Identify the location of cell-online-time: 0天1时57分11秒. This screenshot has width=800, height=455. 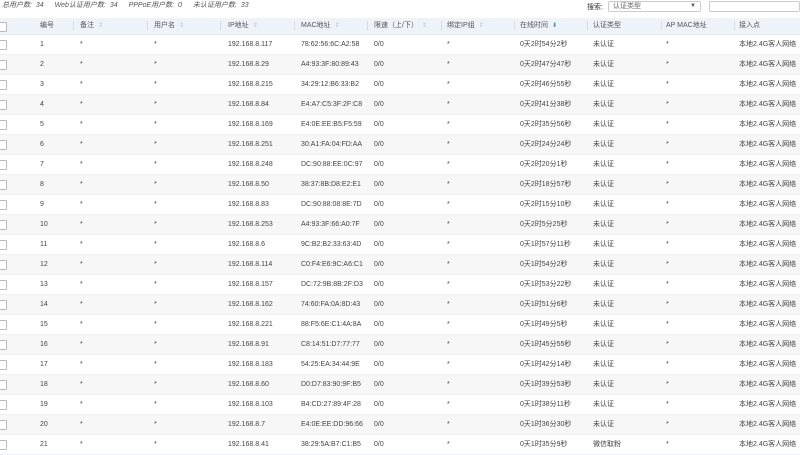
(545, 244).